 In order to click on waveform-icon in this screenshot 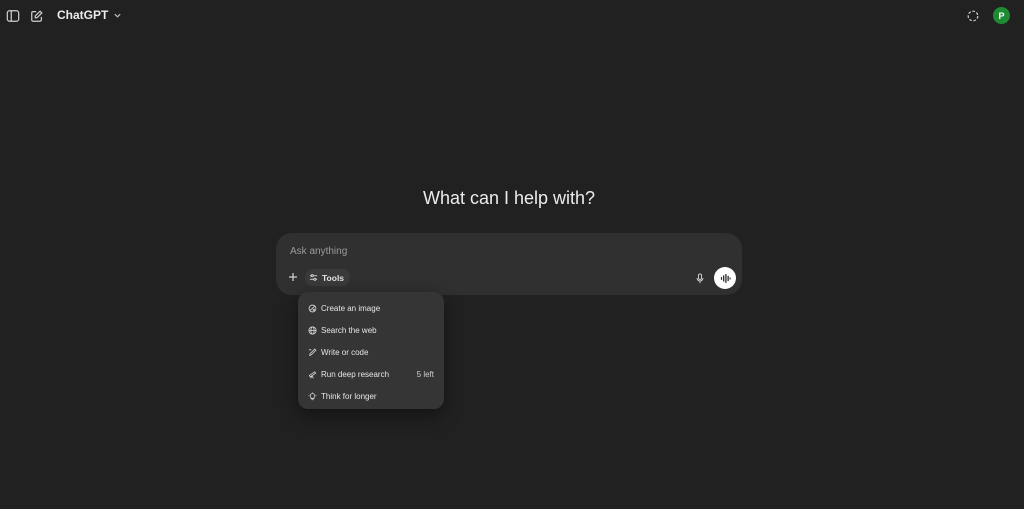, I will do `click(725, 278)`.